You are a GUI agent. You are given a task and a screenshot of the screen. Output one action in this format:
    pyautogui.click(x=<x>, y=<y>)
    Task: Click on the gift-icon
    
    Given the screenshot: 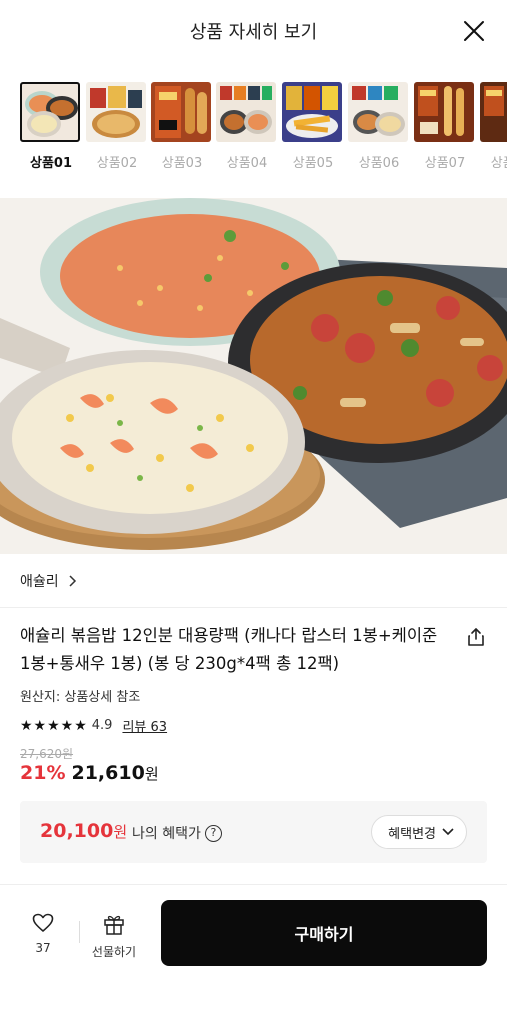 What is the action you would take?
    pyautogui.click(x=114, y=925)
    